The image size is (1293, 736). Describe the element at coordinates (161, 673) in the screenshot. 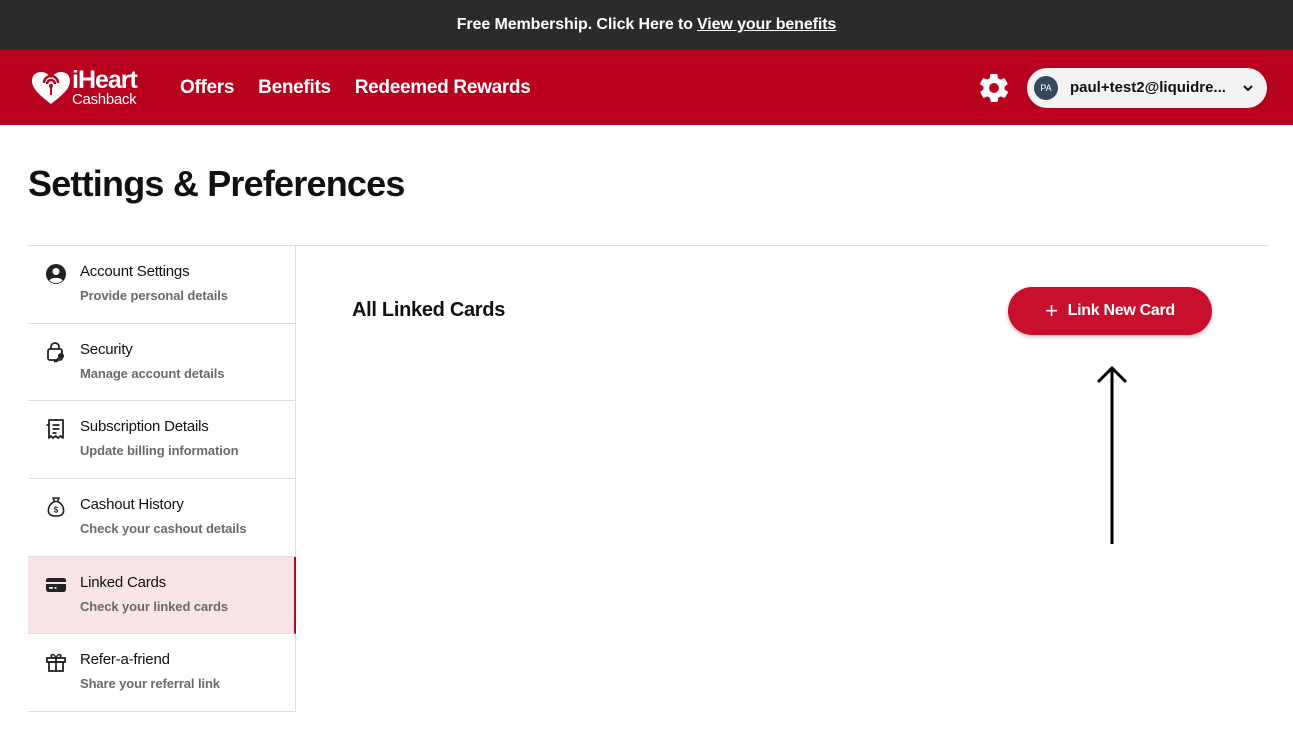

I see `sidebar-item-refer-a-friend: Refer-a-friend Share your referral link` at that location.